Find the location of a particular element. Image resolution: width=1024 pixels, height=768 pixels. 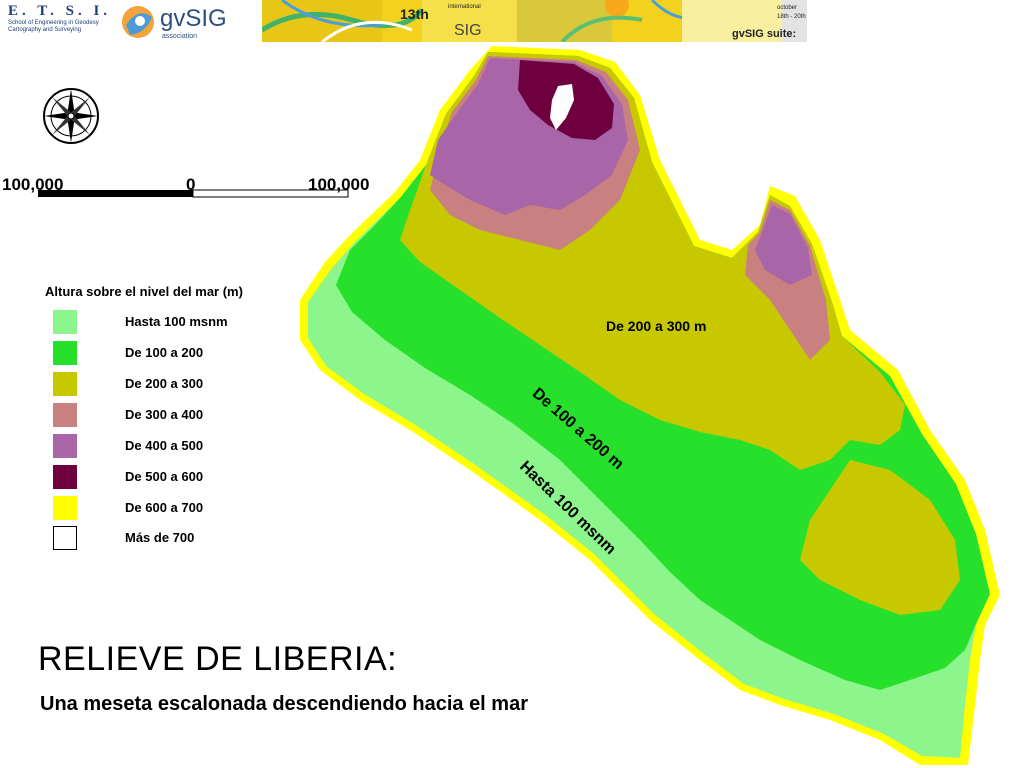

legend-label: Más de 700 is located at coordinates (160, 537).